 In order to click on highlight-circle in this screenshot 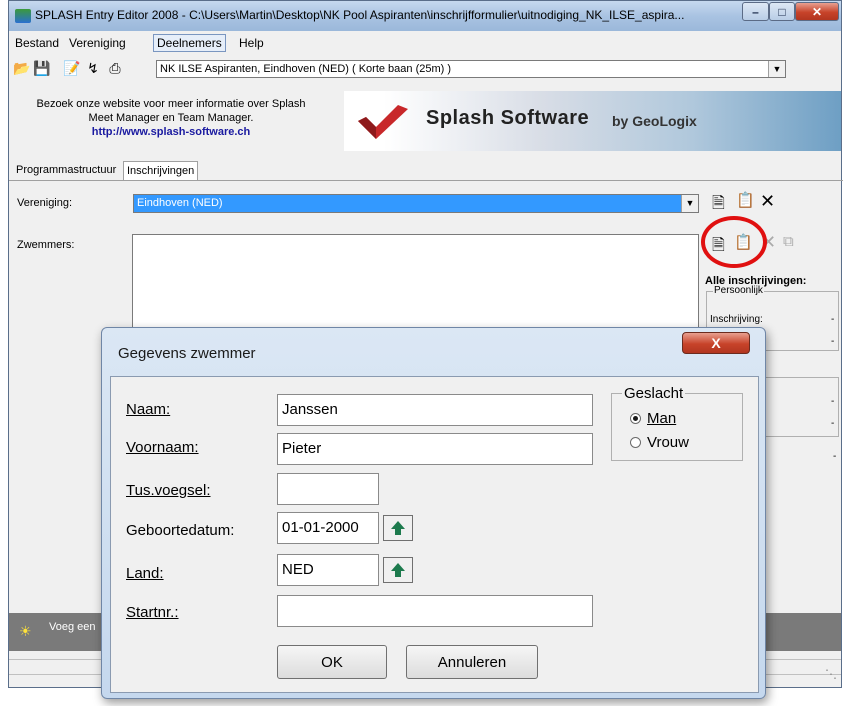, I will do `click(734, 242)`.